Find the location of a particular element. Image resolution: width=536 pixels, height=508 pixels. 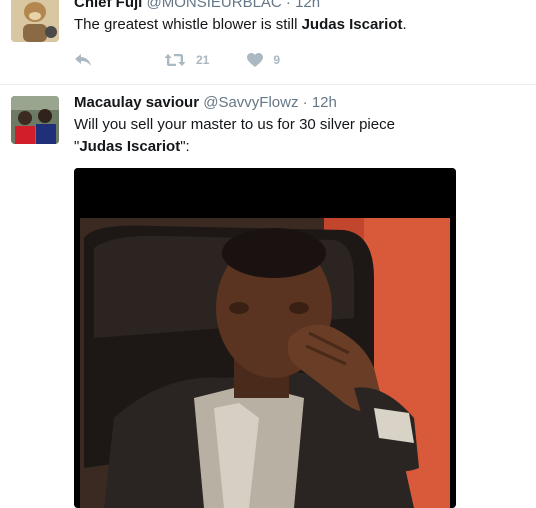

tweet-header: Macaulay saviour @SavvyFlowz · 12h is located at coordinates (205, 103).